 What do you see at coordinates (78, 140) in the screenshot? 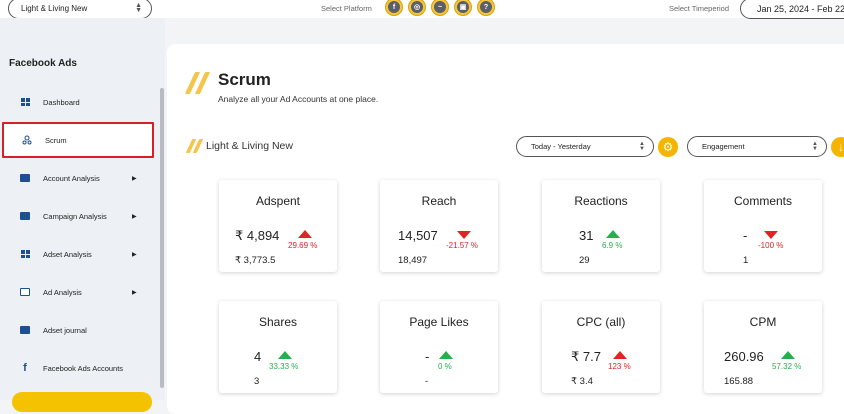
I see `sidebar-item-scrum: Scrum` at bounding box center [78, 140].